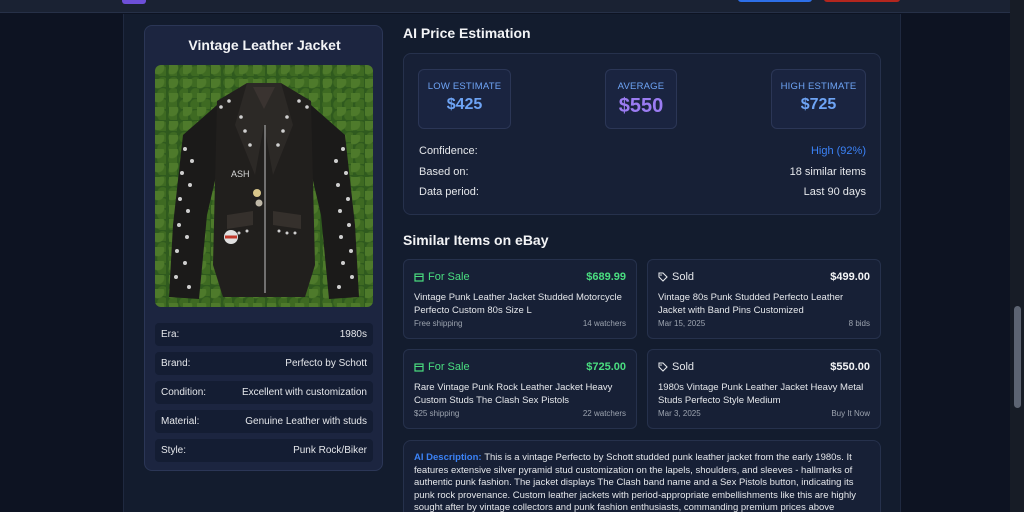 This screenshot has height=512, width=1024. Describe the element at coordinates (764, 413) in the screenshot. I see `similar-item-footer: Mar 3, 2025 Buy It Now` at that location.